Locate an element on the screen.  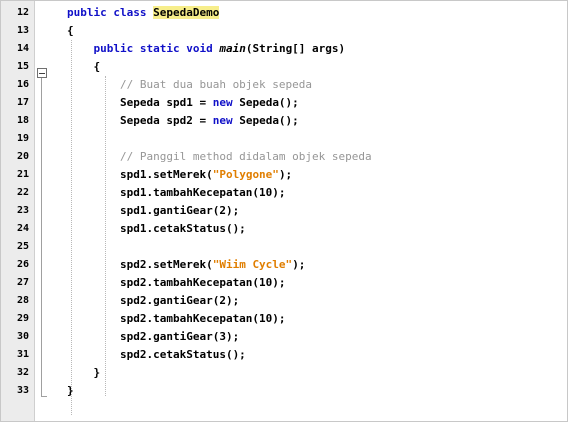
code-text: spd2.setMerek("Wiim Cycle"); is located at coordinates (186, 265).